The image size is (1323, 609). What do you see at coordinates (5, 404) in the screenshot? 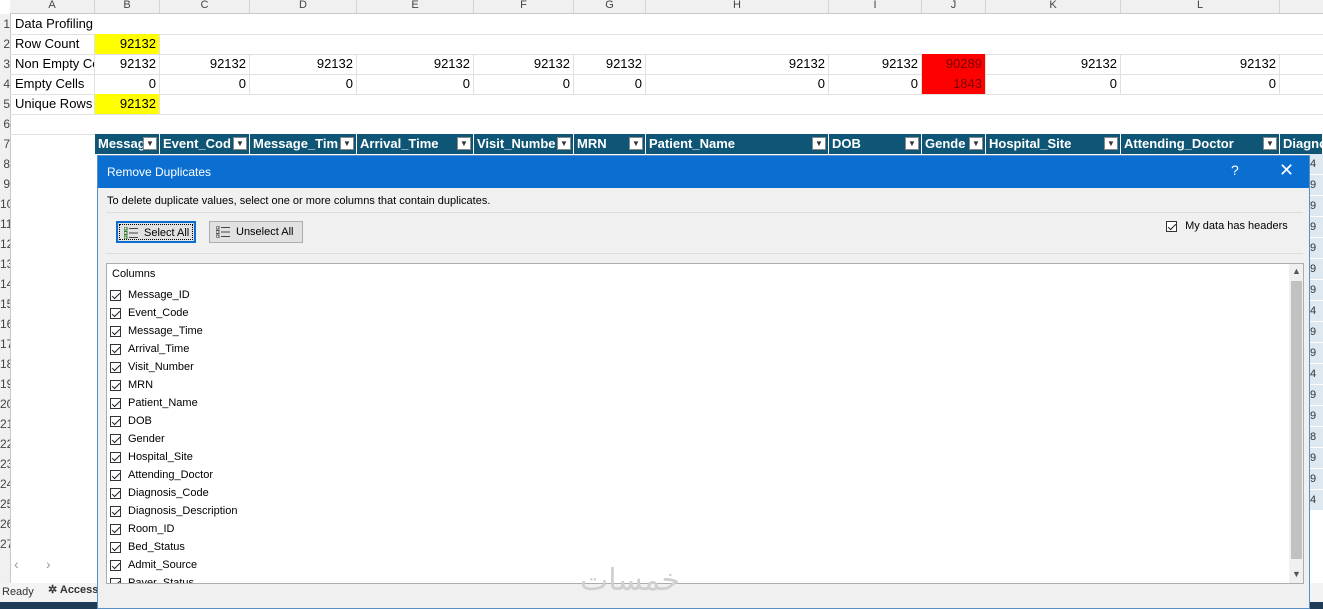
I see `row-number: 20` at bounding box center [5, 404].